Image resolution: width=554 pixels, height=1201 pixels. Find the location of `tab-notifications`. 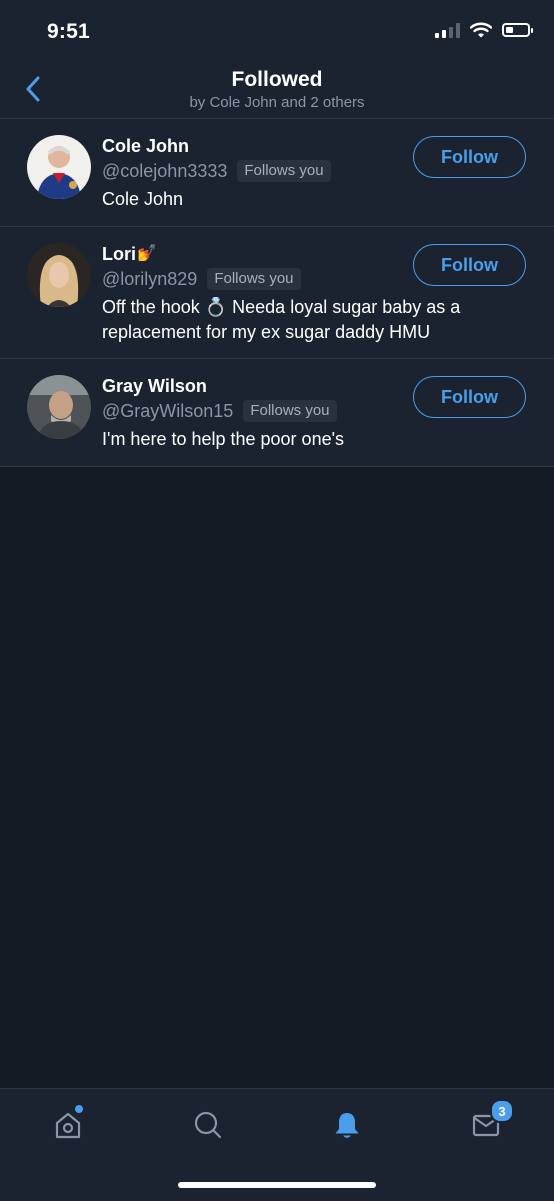

tab-notifications is located at coordinates (347, 1125).